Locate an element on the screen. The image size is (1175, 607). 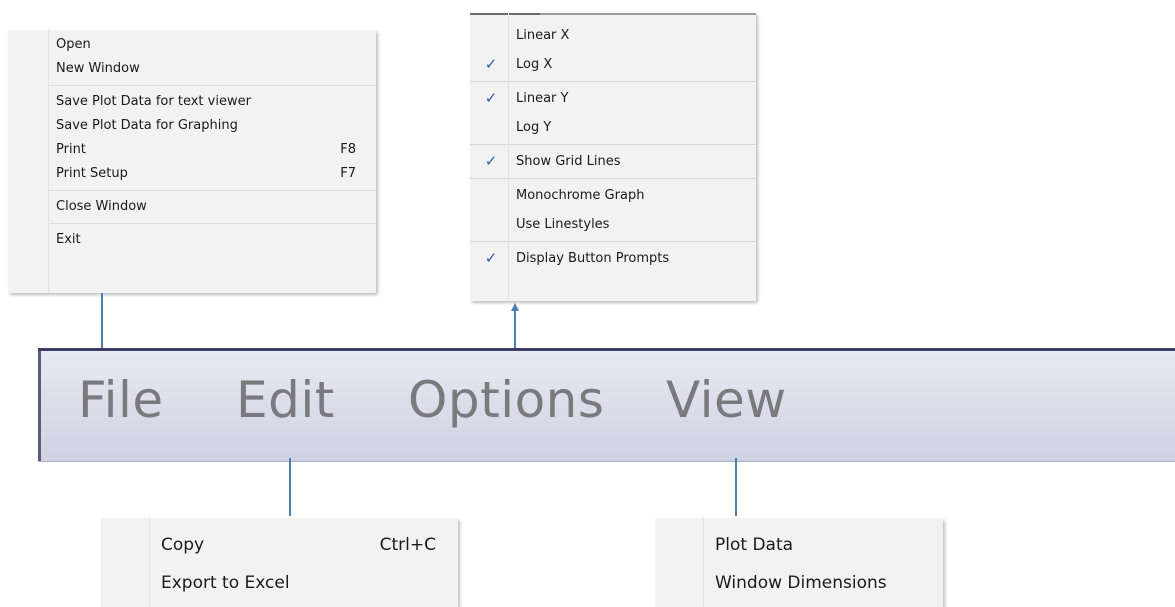
menu-item-label: Open is located at coordinates (73, 44).